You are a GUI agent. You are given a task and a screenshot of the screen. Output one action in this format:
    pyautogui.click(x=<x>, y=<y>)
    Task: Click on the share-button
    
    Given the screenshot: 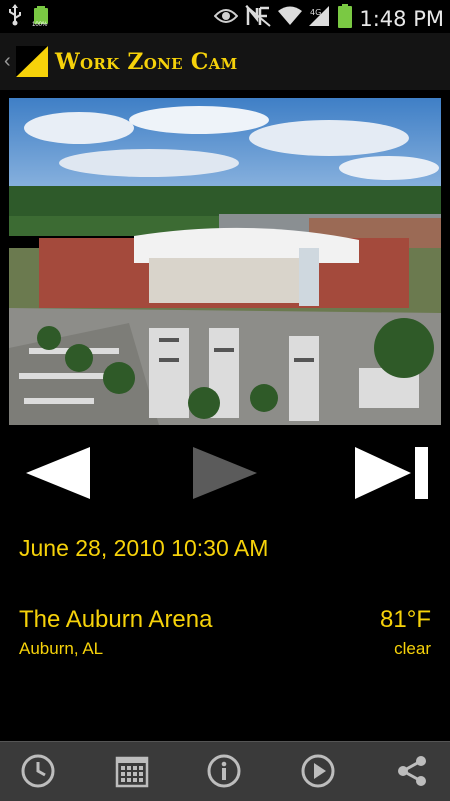 What is the action you would take?
    pyautogui.click(x=412, y=771)
    